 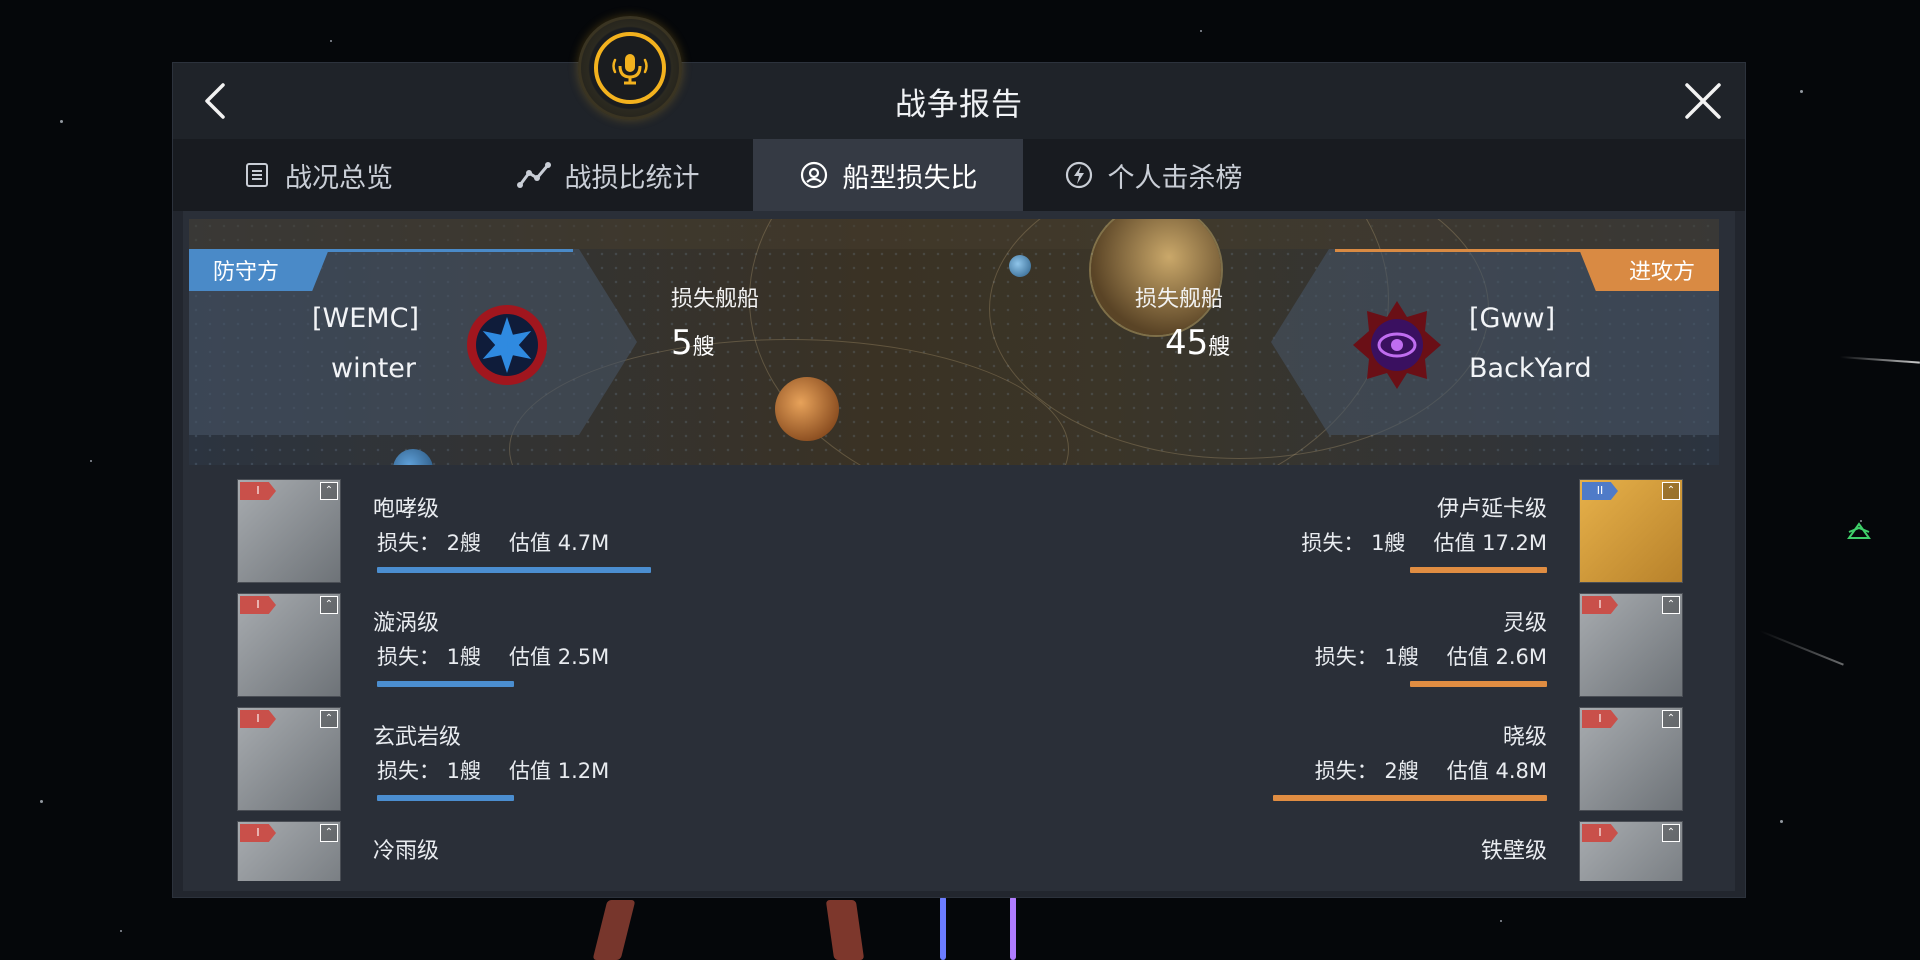 What do you see at coordinates (1513, 851) in the screenshot?
I see `ship-name: 铁壁级` at bounding box center [1513, 851].